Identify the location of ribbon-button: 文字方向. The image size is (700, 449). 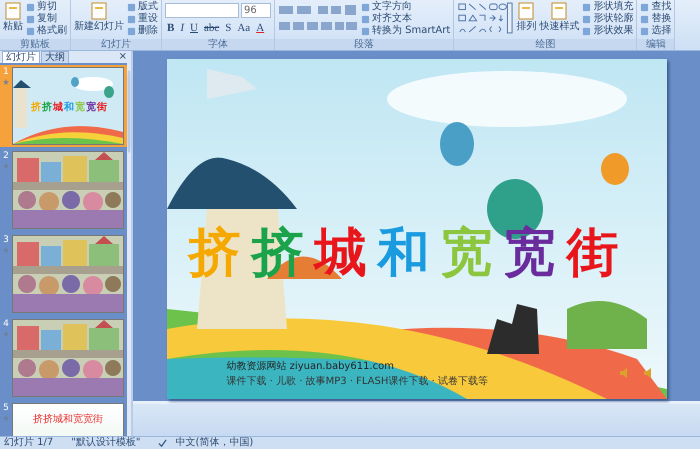
(405, 7).